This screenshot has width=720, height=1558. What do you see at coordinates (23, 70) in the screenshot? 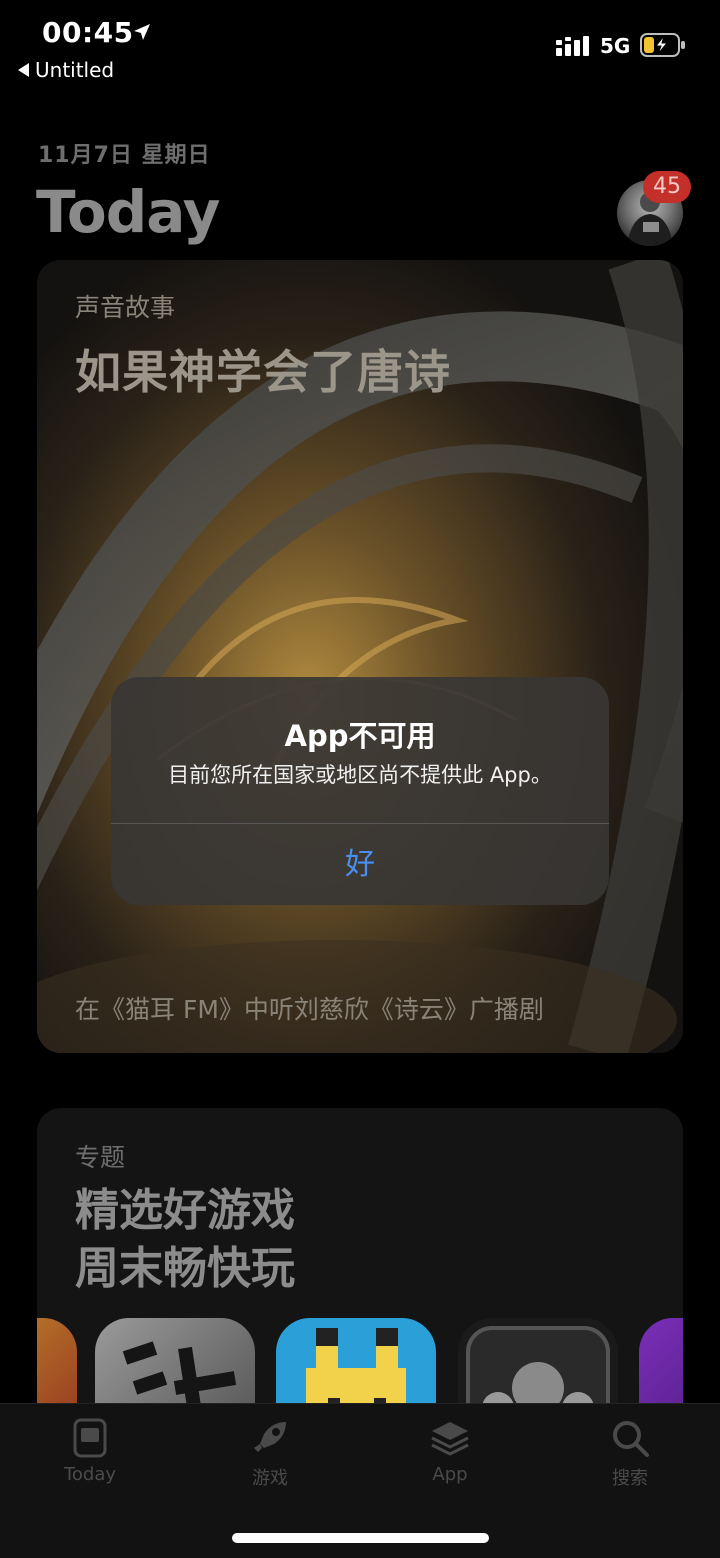
I see `back-triangle-icon` at bounding box center [23, 70].